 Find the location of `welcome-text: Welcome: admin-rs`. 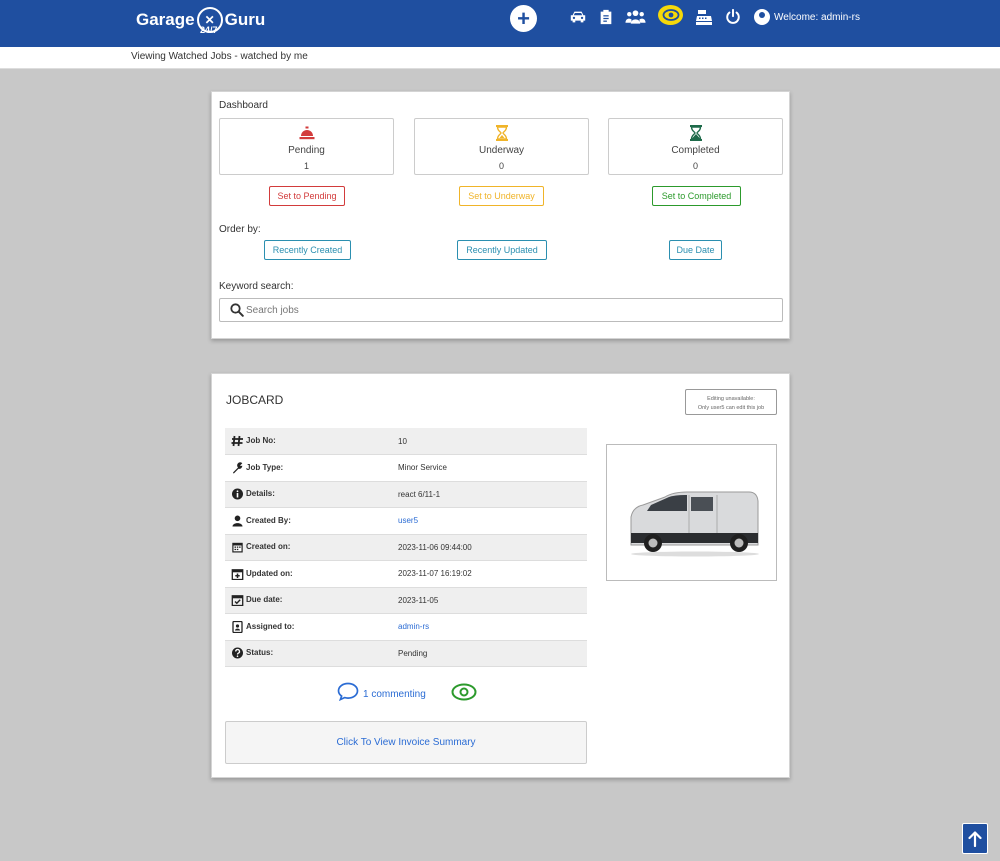

welcome-text: Welcome: admin-rs is located at coordinates (817, 17).